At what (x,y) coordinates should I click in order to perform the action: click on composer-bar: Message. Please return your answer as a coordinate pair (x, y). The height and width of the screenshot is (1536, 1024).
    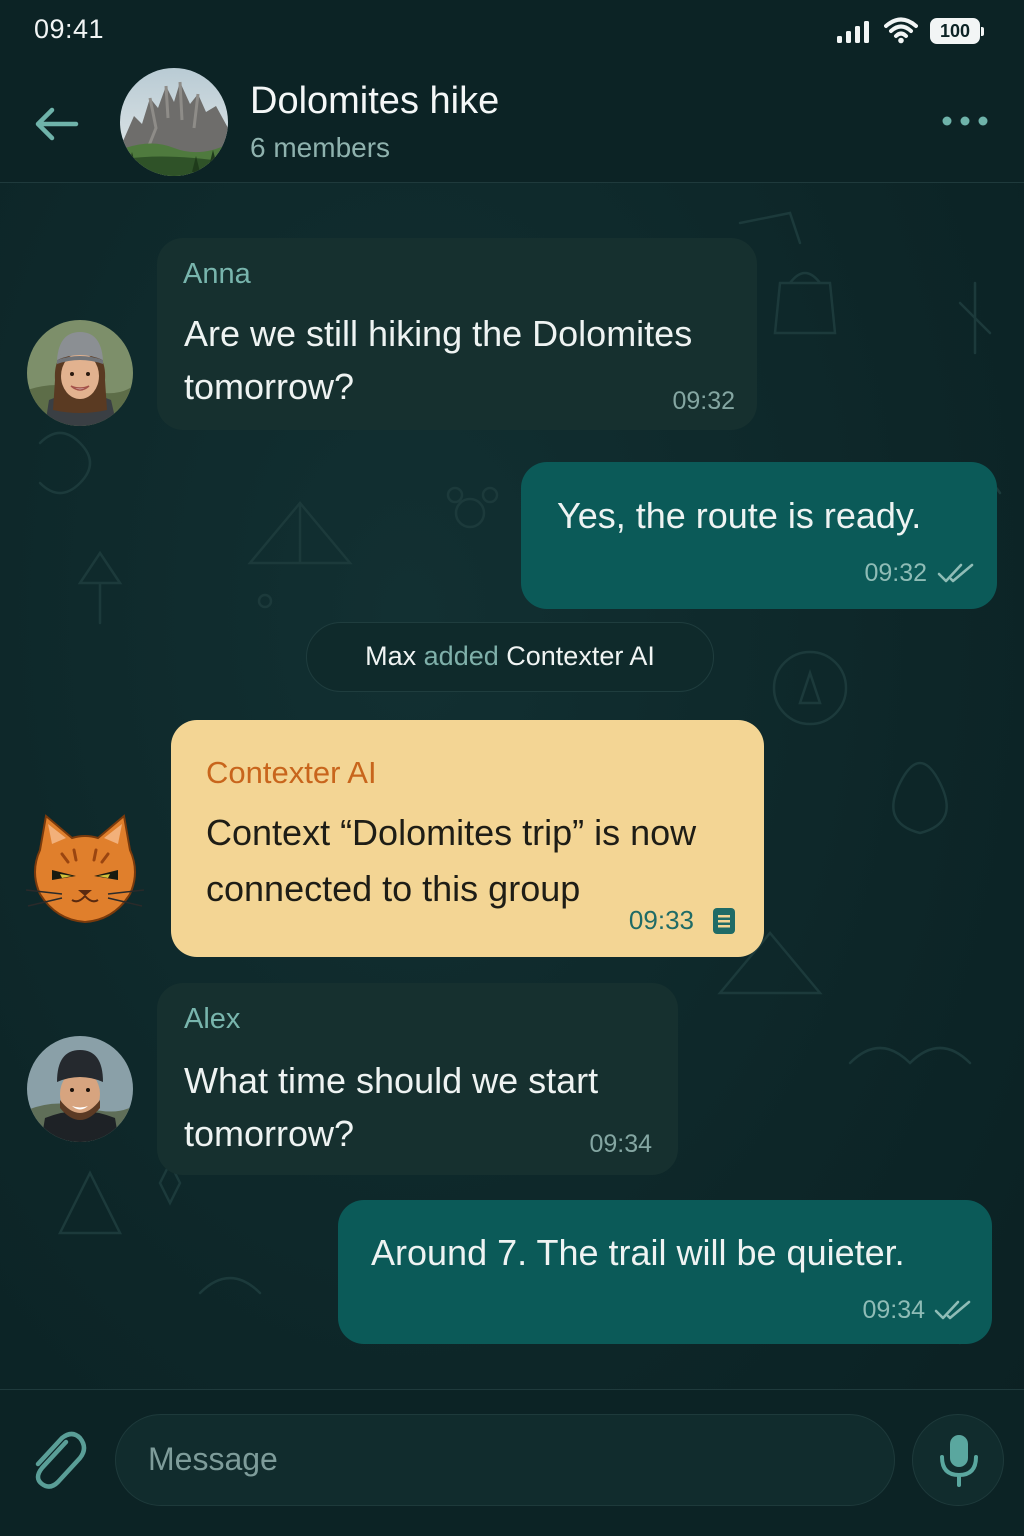
    Looking at the image, I should click on (512, 1462).